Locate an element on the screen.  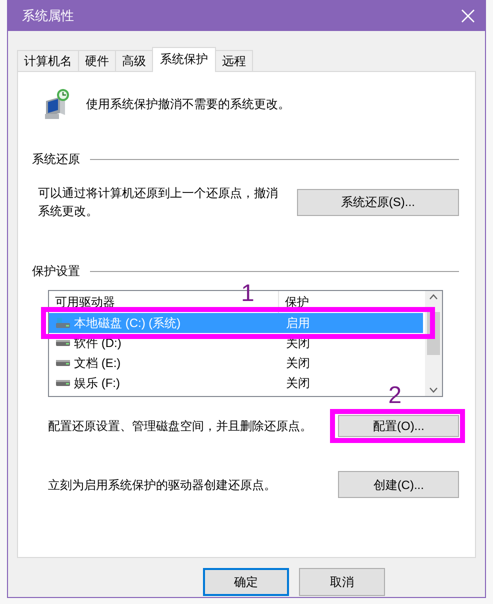
tab: 系统保护 is located at coordinates (184, 59).